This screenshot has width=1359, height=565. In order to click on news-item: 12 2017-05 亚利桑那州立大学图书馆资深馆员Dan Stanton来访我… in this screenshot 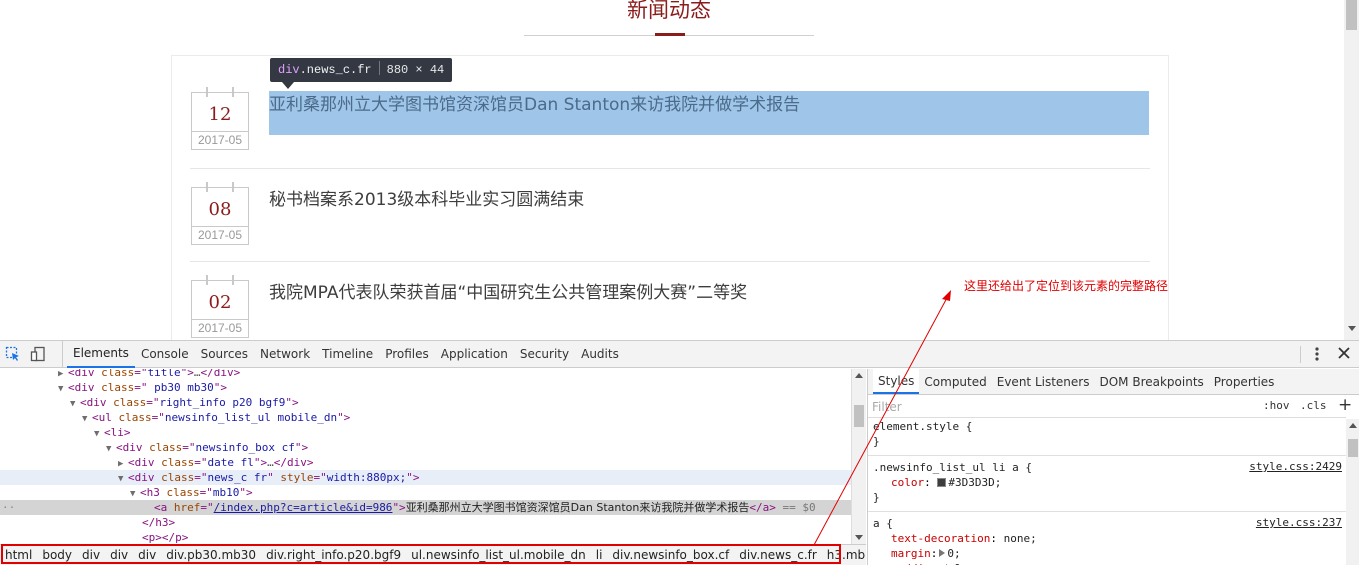, I will do `click(670, 127)`.